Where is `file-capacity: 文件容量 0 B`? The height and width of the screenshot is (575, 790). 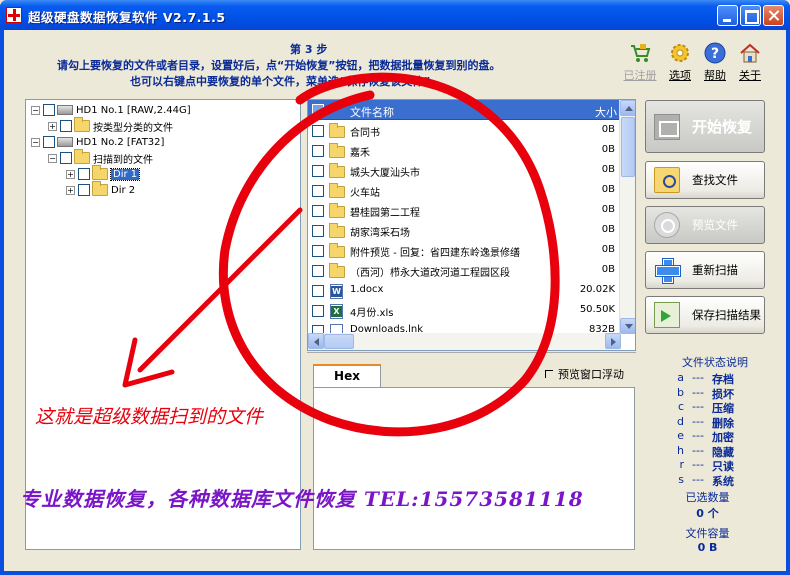 file-capacity: 文件容量 0 B is located at coordinates (707, 539).